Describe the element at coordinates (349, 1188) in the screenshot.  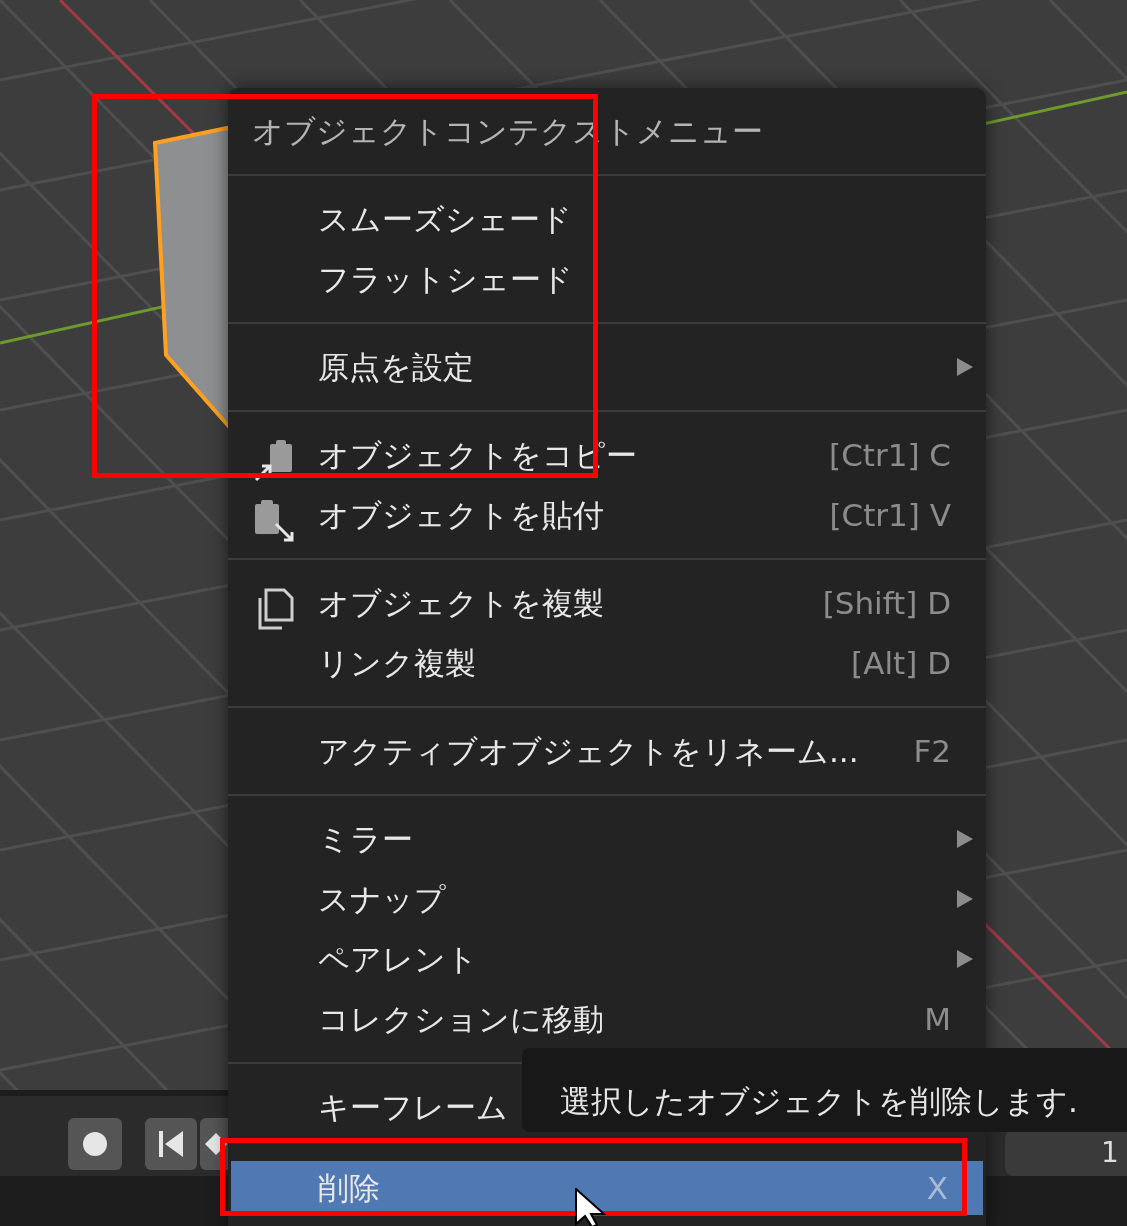
I see `menu-item-label: 削除` at that location.